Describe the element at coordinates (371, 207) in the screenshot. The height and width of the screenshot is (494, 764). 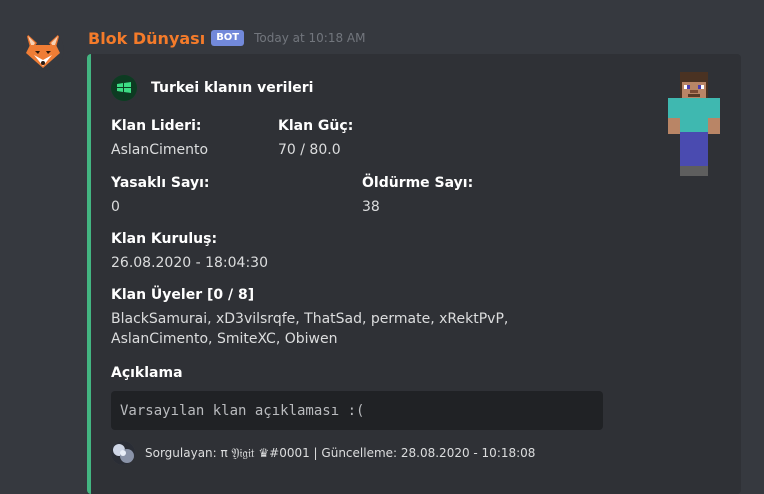
I see `field-value: 38` at that location.